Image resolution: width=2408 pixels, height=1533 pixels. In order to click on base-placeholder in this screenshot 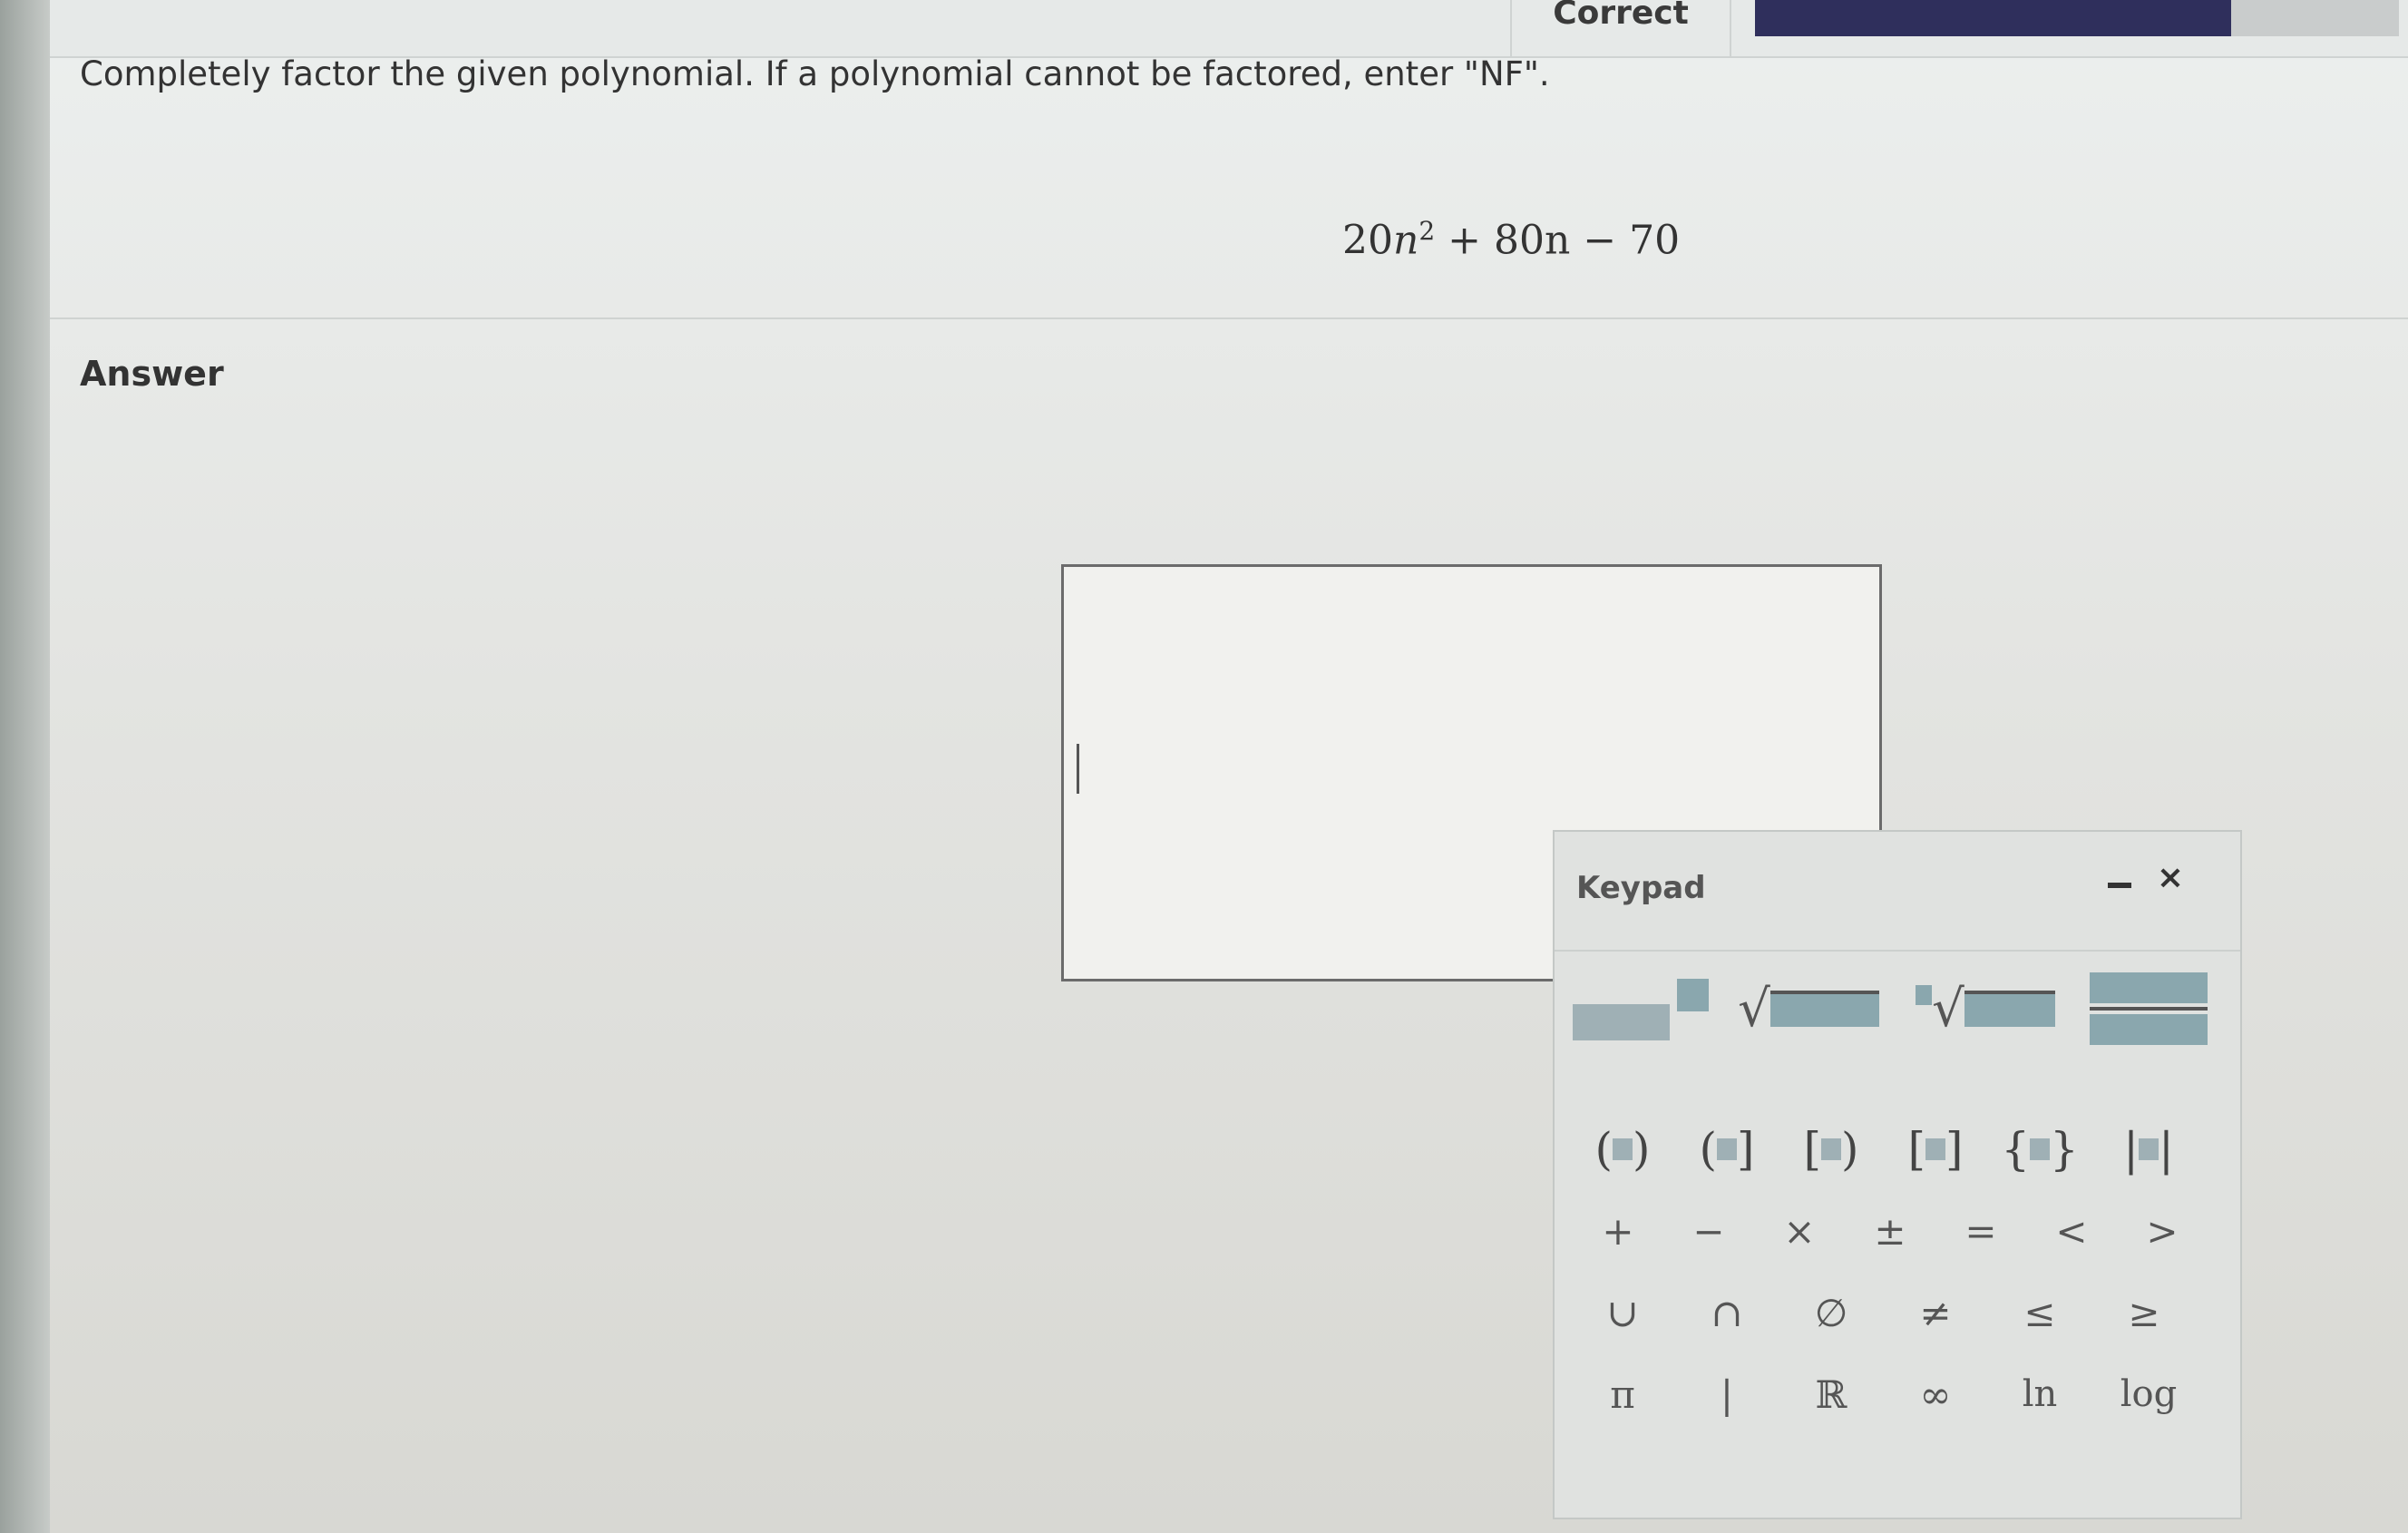, I will do `click(1621, 1022)`.